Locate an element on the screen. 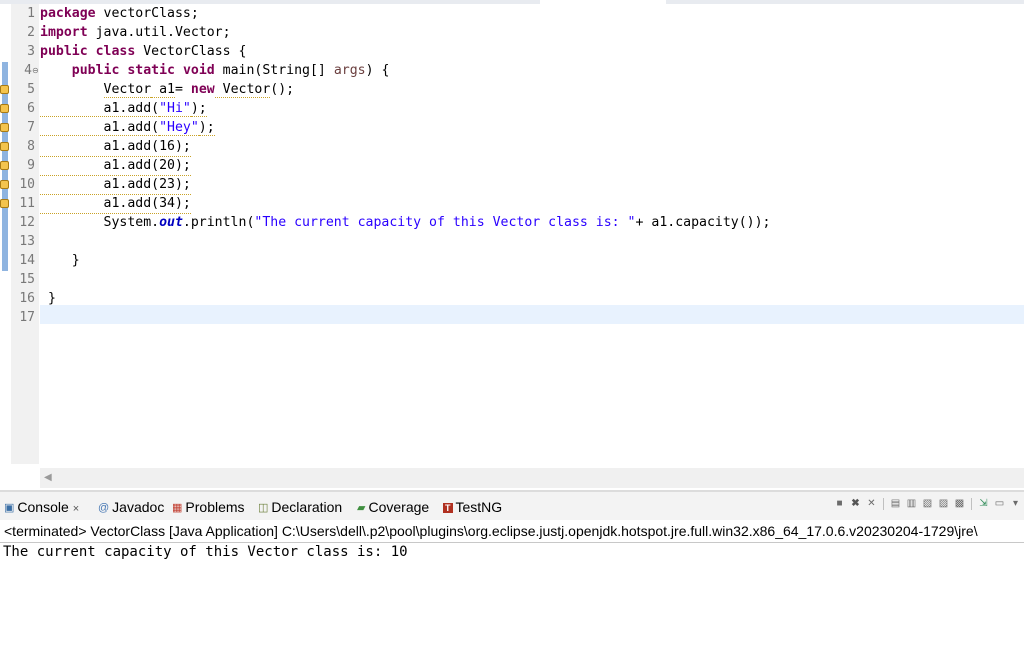 The height and width of the screenshot is (656, 1024). tab-label: Coverage is located at coordinates (399, 507).